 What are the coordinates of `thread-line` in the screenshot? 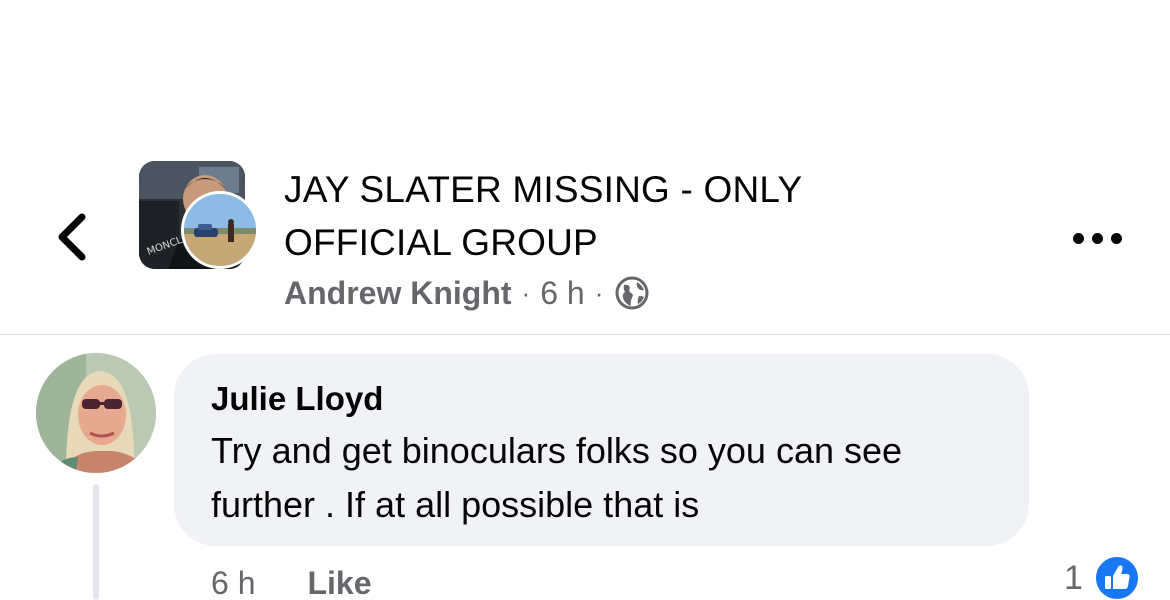 It's located at (96, 542).